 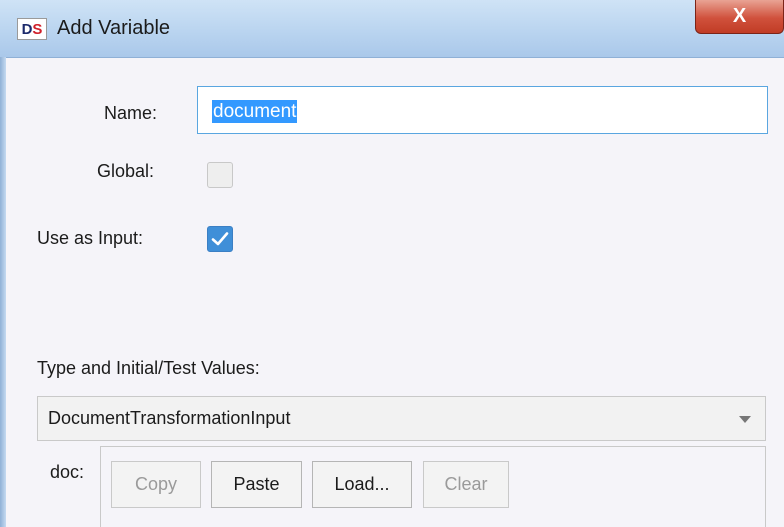 I want to click on copy-button: Copy, so click(x=156, y=484).